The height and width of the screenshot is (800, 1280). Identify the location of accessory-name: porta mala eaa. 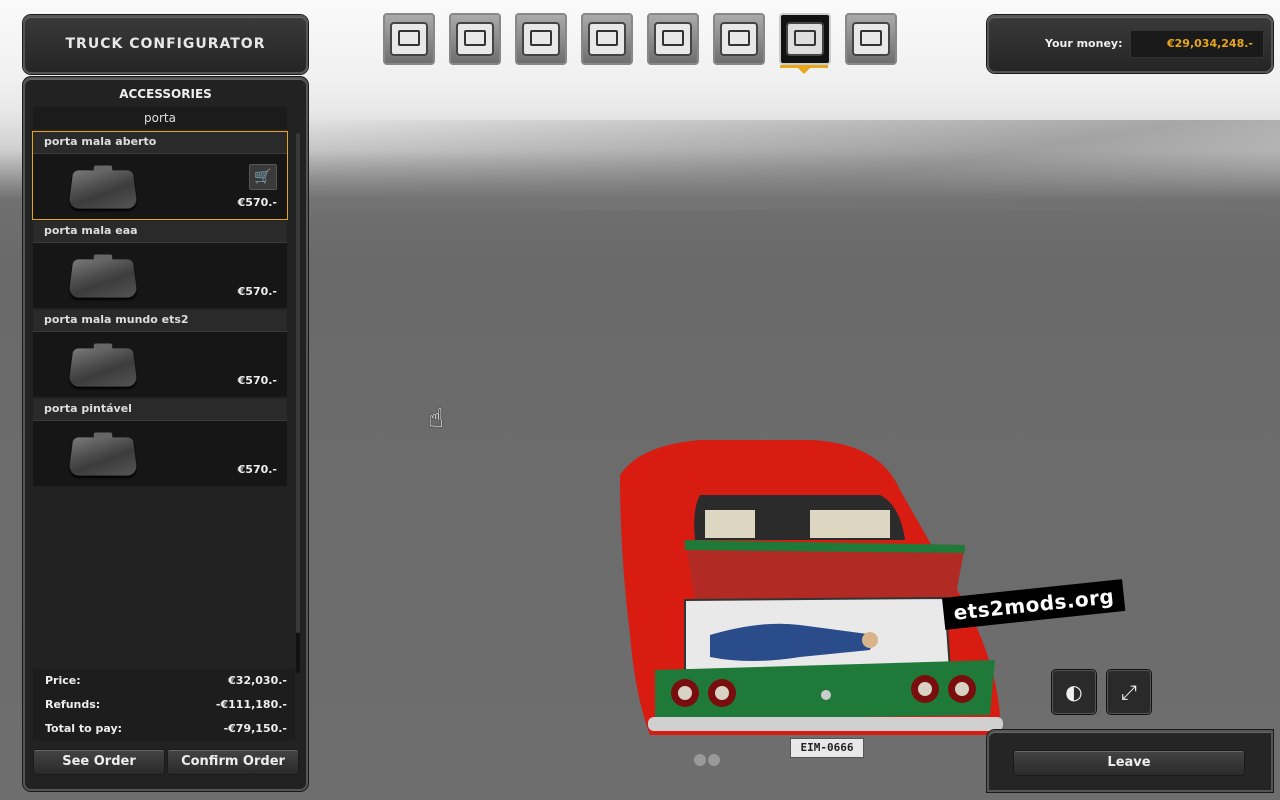
(160, 232).